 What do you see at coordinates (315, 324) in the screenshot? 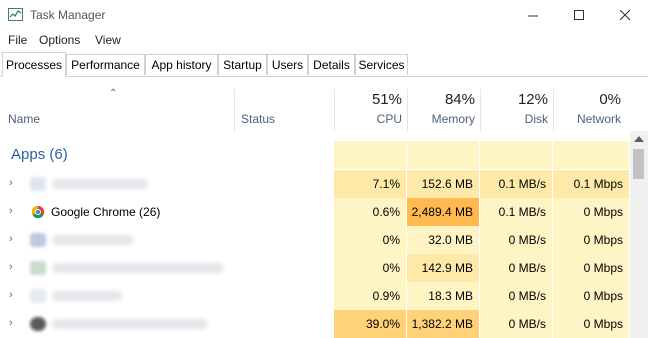
I see `process-row: › 39.0% 1,382.2 MB 0 MB/s 0 Mbps` at bounding box center [315, 324].